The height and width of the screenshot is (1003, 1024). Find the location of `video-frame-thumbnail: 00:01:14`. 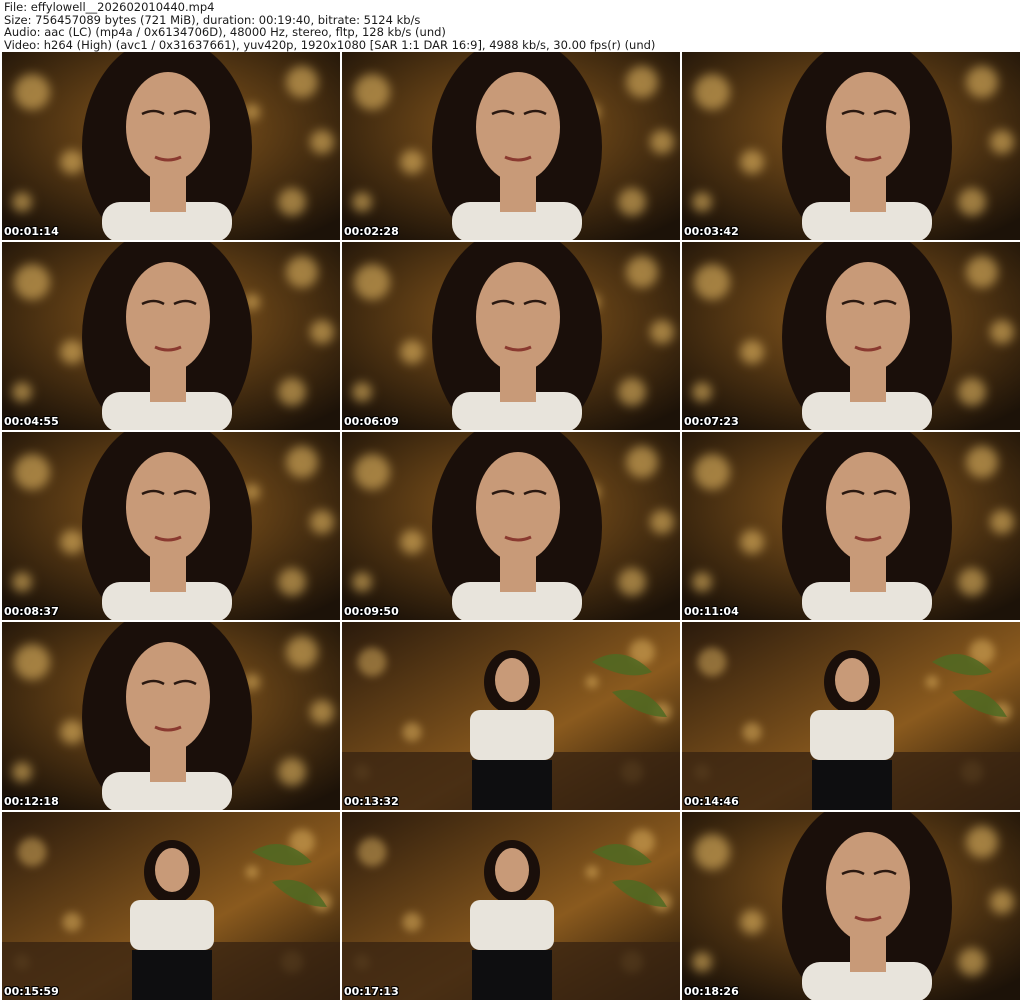

video-frame-thumbnail: 00:01:14 is located at coordinates (171, 146).